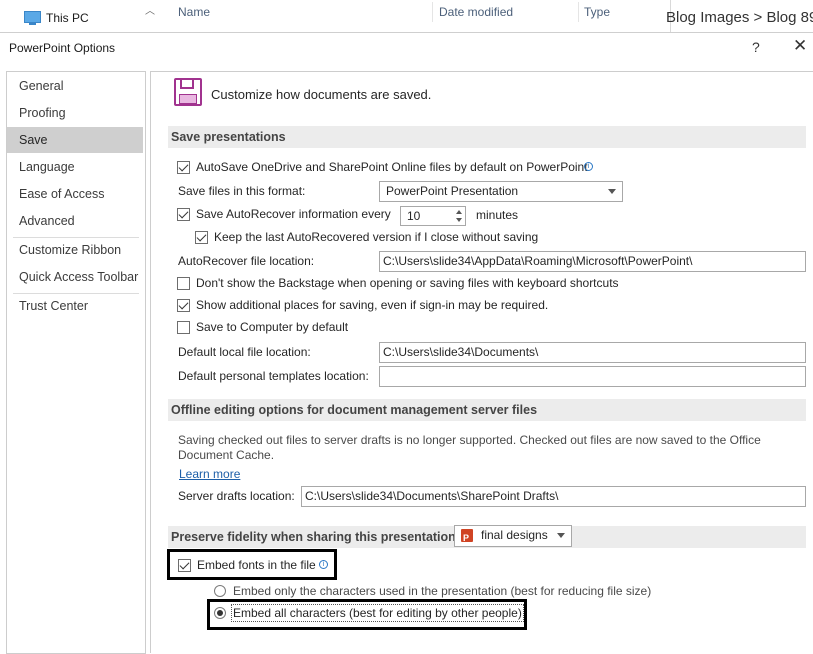 The image size is (813, 654). Describe the element at coordinates (183, 214) in the screenshot. I see `autorecover-checkbox` at that location.